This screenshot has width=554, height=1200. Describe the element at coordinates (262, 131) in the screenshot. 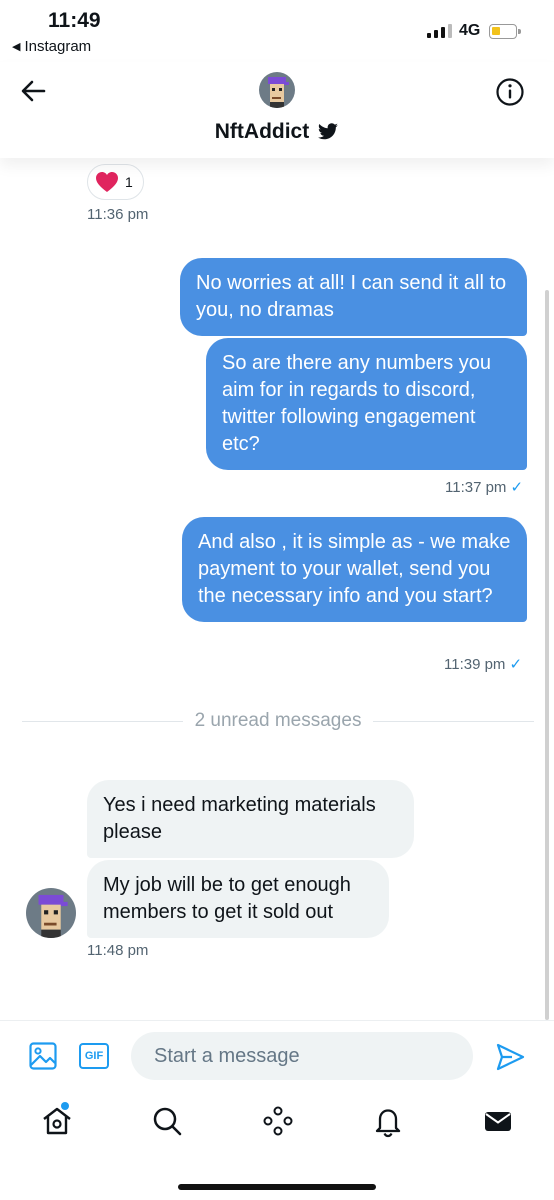

I see `contact-name-label: NftAddict` at that location.